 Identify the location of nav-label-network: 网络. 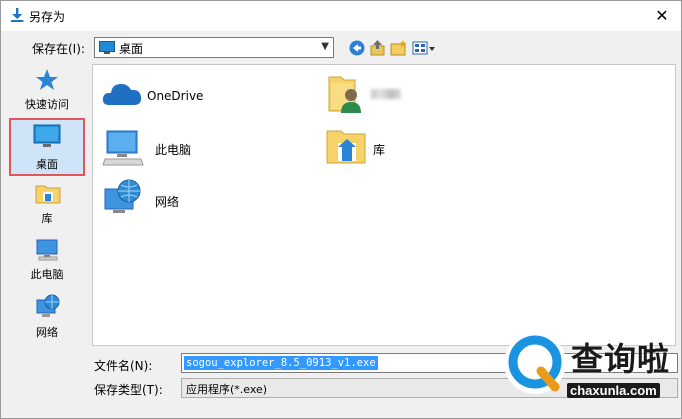
(47, 332).